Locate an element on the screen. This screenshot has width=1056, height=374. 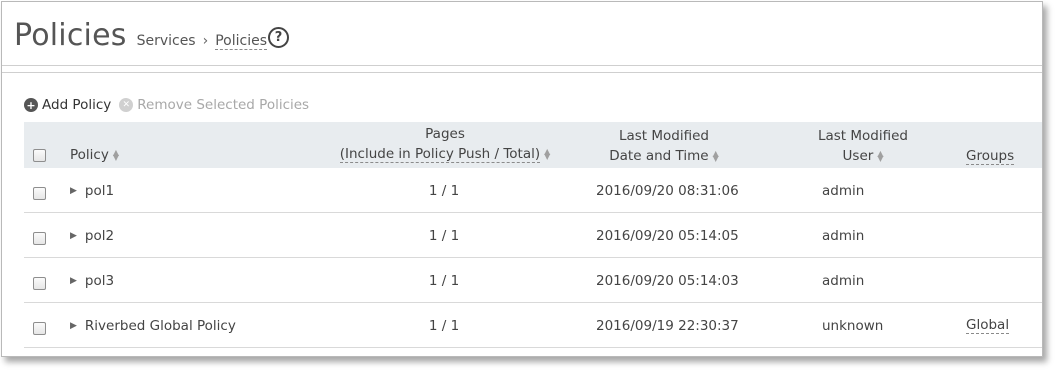
x-circle-icon: ✕ is located at coordinates (126, 105).